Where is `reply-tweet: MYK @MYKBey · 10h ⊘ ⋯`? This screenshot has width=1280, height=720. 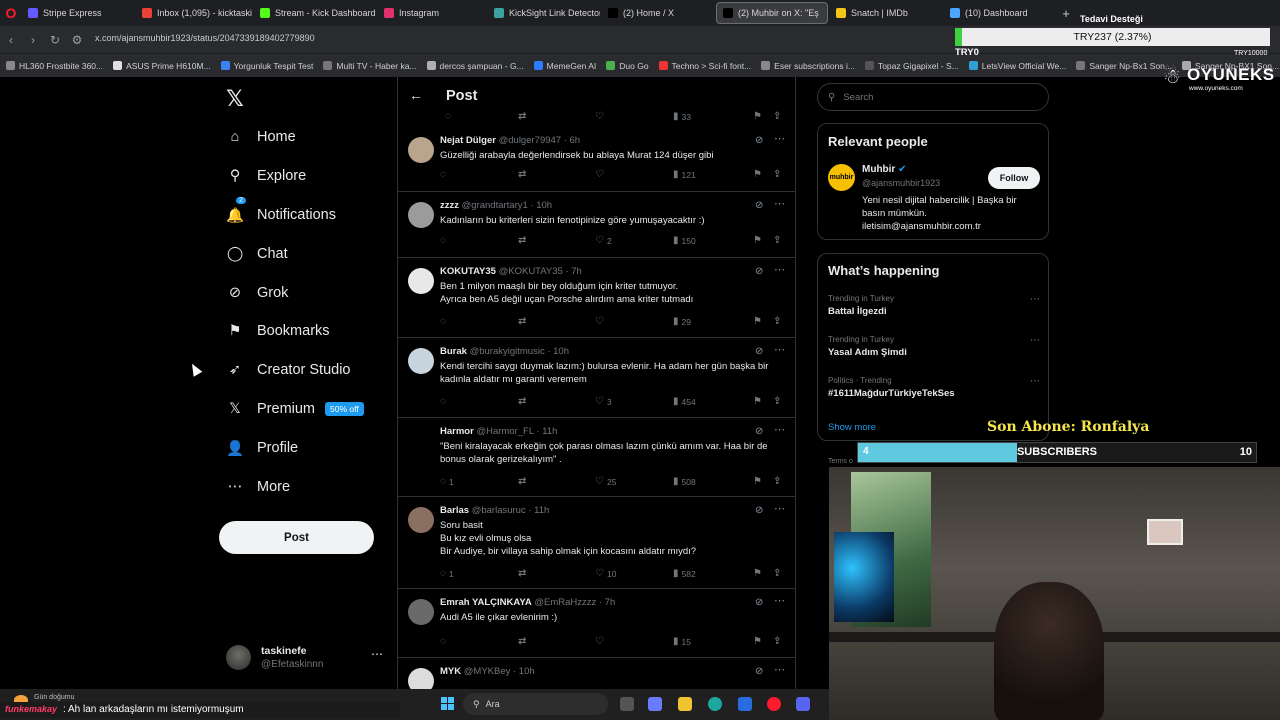
reply-tweet: MYK @MYKBey · 10h ⊘ ⋯ is located at coordinates (596, 673).